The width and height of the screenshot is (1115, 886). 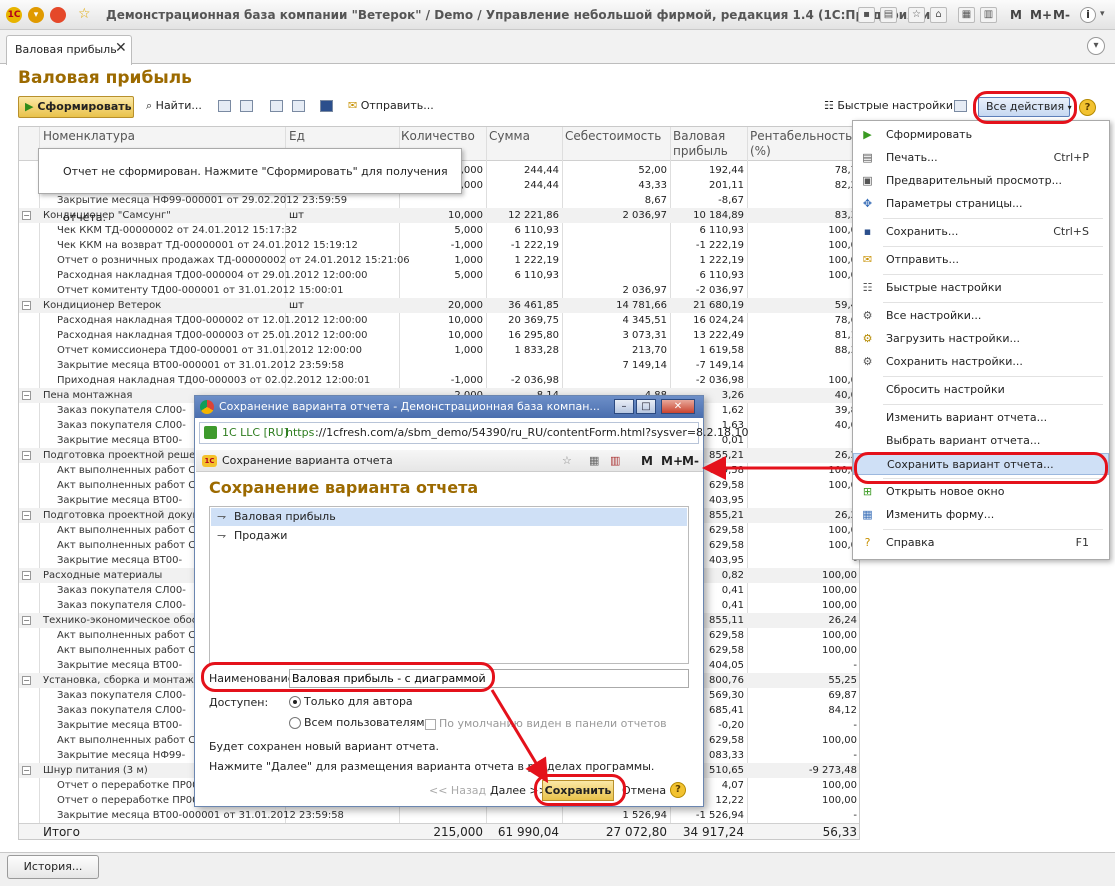 I want to click on bottom-bar, so click(x=557, y=869).